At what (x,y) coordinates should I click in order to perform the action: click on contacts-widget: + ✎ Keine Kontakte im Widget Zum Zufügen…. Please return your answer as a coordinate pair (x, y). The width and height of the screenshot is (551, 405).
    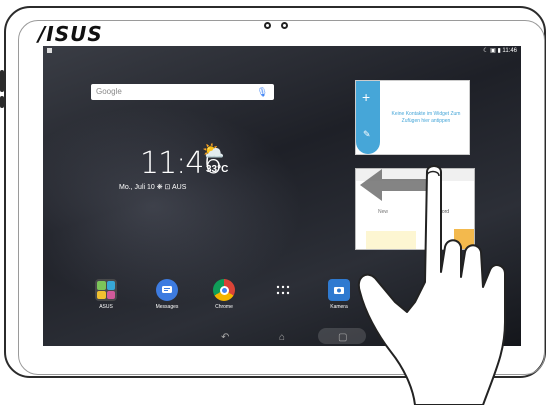
    Looking at the image, I should click on (412, 117).